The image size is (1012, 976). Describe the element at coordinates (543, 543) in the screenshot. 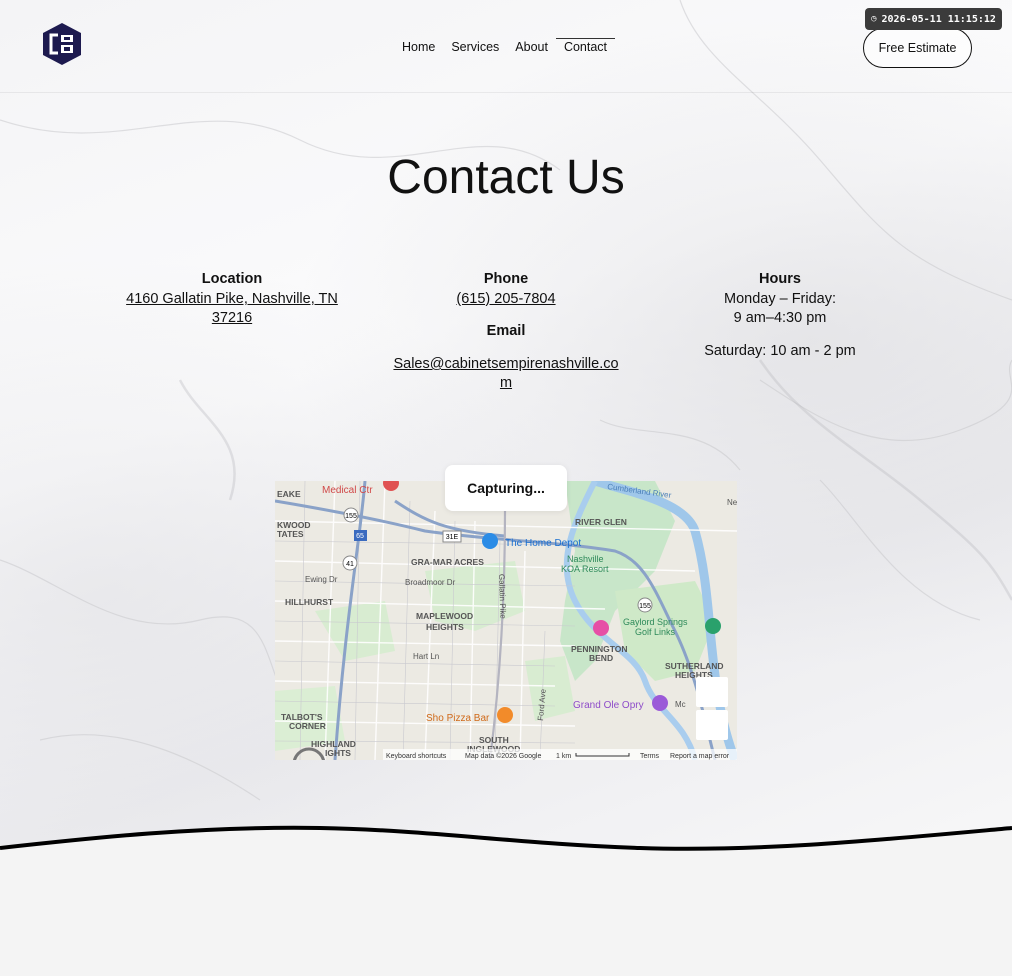

I see `map-label-home-depot: The Home Depot` at that location.